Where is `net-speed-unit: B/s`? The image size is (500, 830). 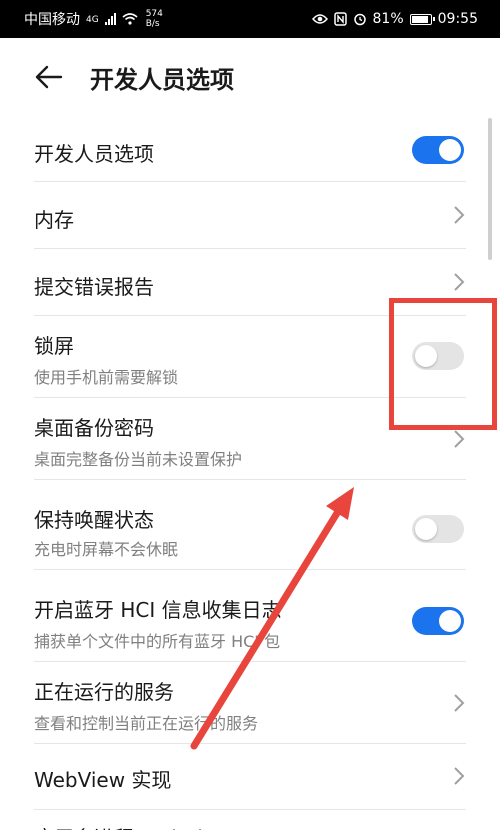
net-speed-unit: B/s is located at coordinates (152, 24).